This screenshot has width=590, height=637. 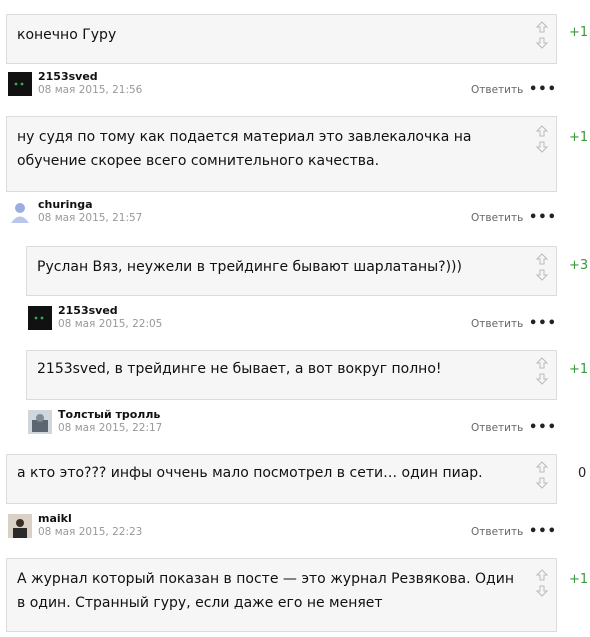 I want to click on comment-score: +3, so click(x=579, y=265).